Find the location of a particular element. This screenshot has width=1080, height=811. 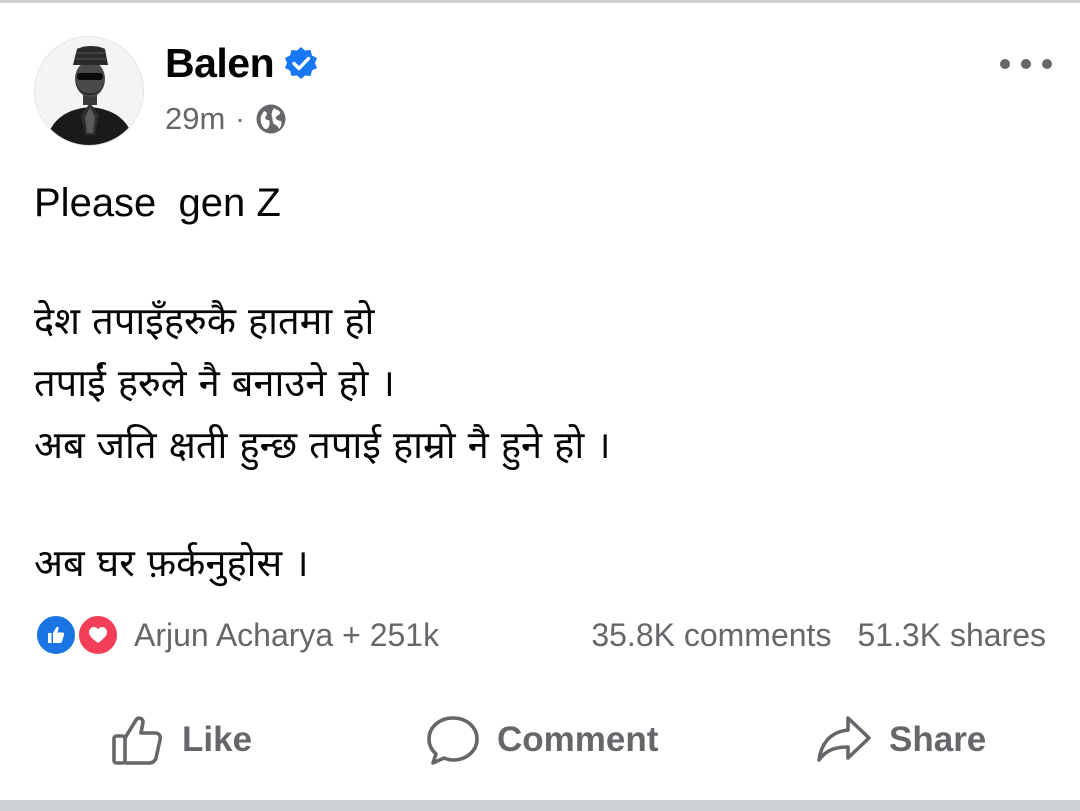

like-reaction-icon is located at coordinates (56, 635).